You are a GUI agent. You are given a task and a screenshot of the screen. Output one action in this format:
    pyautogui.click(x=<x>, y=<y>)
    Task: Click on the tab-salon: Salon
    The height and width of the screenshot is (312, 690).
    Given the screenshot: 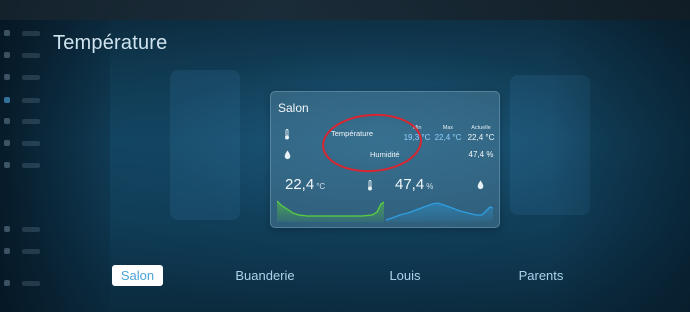 What is the action you would take?
    pyautogui.click(x=137, y=275)
    